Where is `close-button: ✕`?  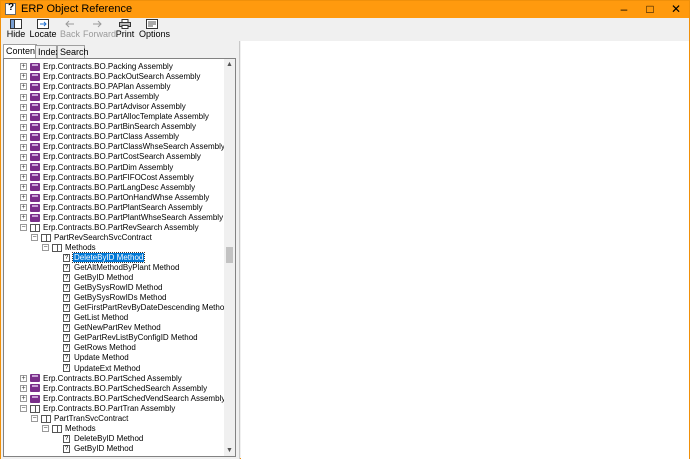
close-button: ✕ is located at coordinates (676, 9).